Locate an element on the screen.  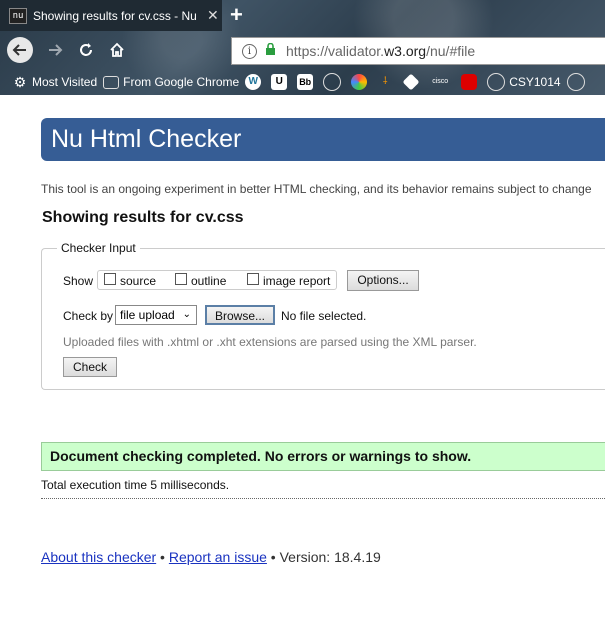
forward-arrow-icon is located at coordinates (56, 50).